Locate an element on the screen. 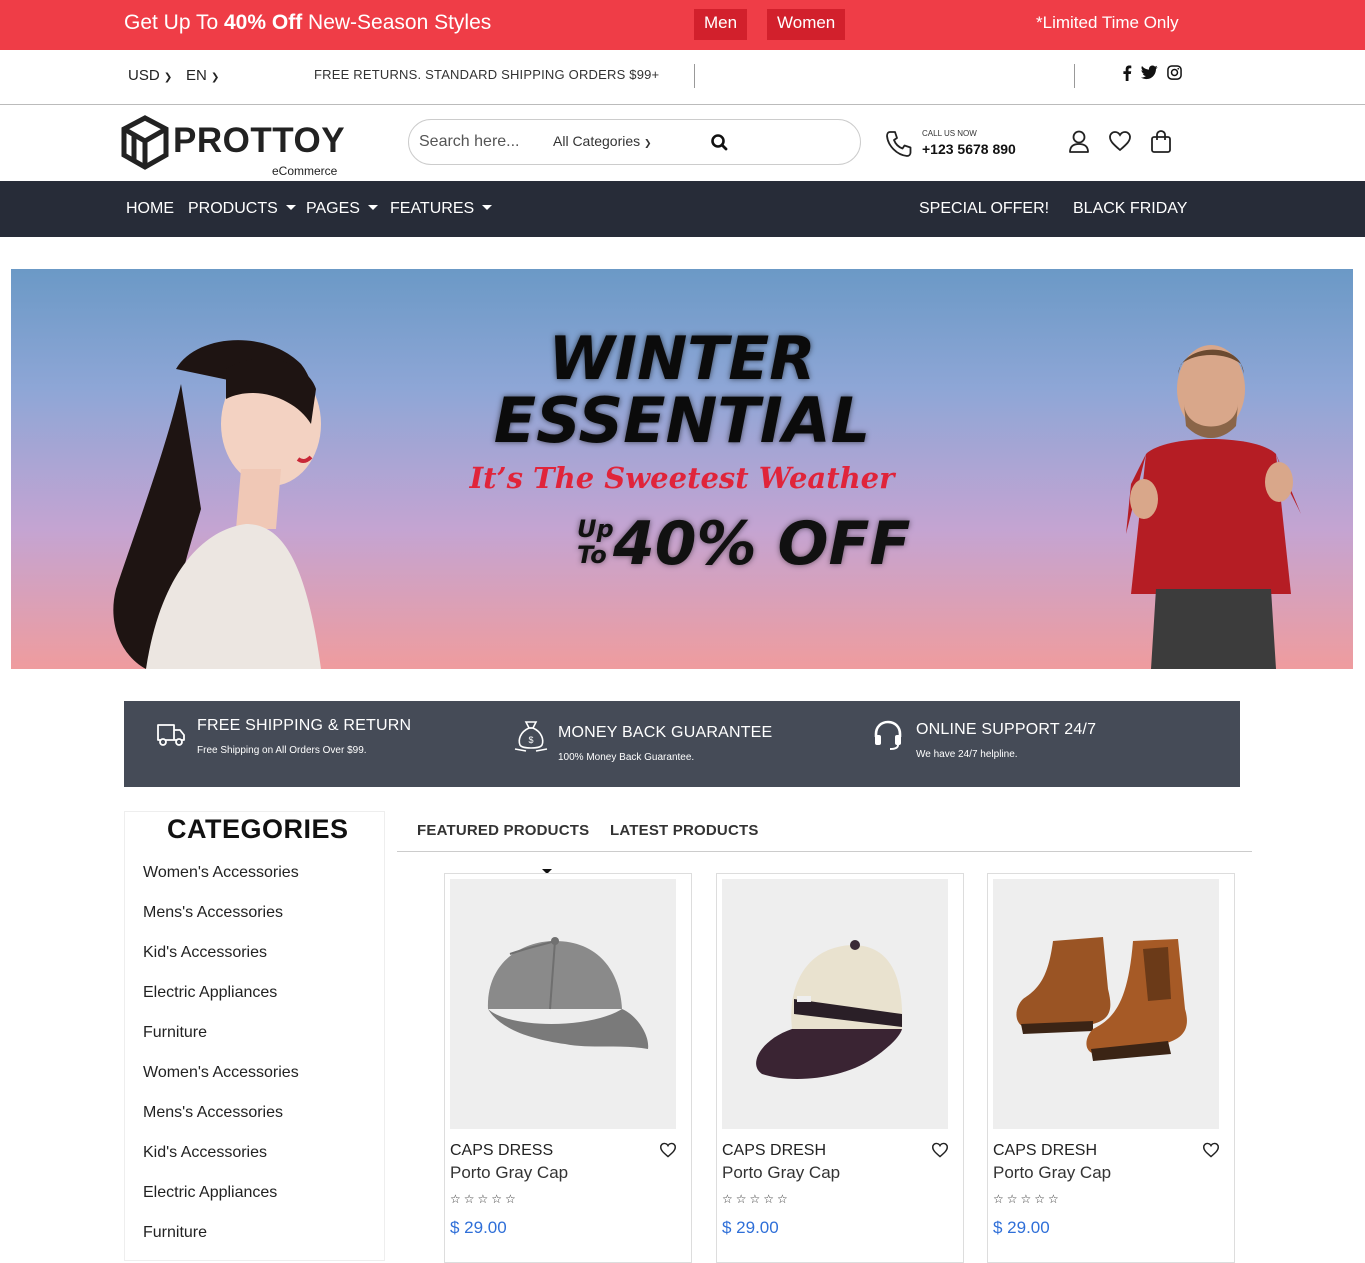  brand-subtitle: eCommerce is located at coordinates (305, 171).